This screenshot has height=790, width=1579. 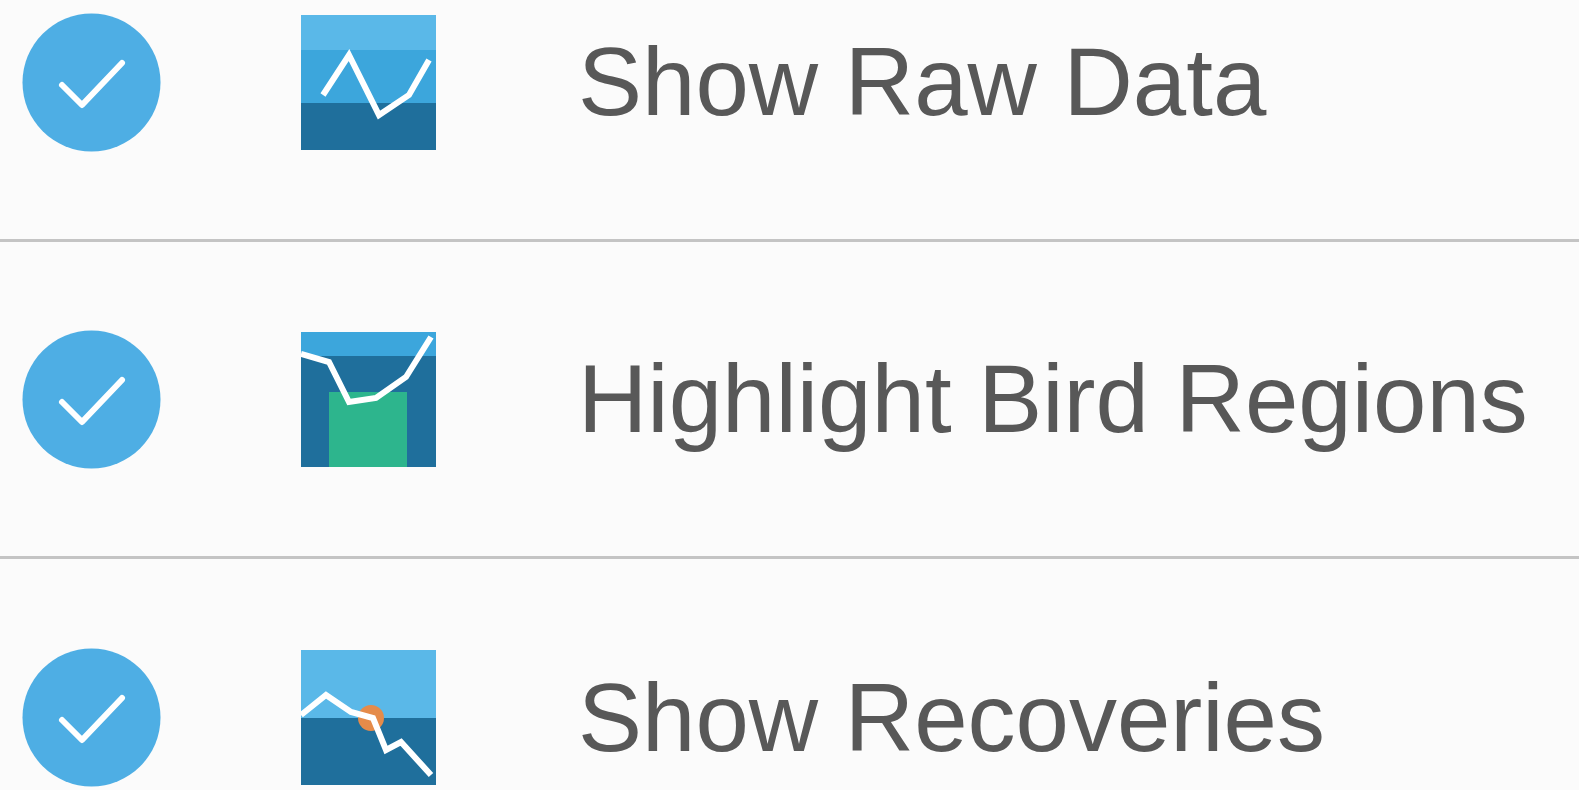 I want to click on option-label: Highlight Bird Regions, so click(x=1053, y=399).